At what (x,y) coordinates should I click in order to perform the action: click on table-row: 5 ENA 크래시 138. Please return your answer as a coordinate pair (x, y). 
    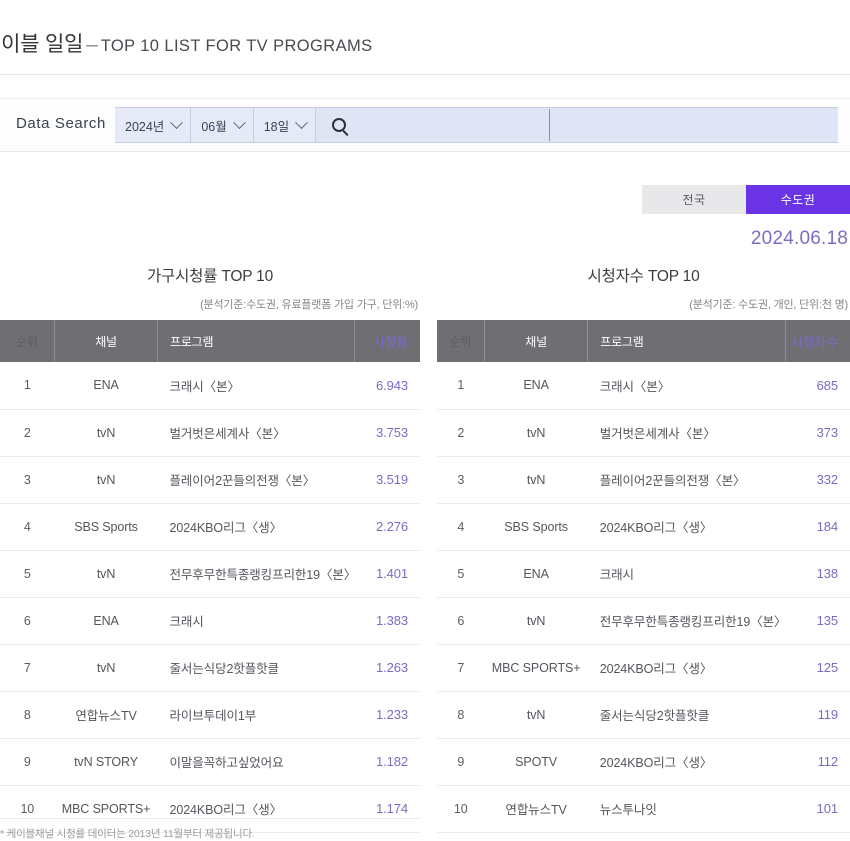
    Looking at the image, I should click on (643, 574).